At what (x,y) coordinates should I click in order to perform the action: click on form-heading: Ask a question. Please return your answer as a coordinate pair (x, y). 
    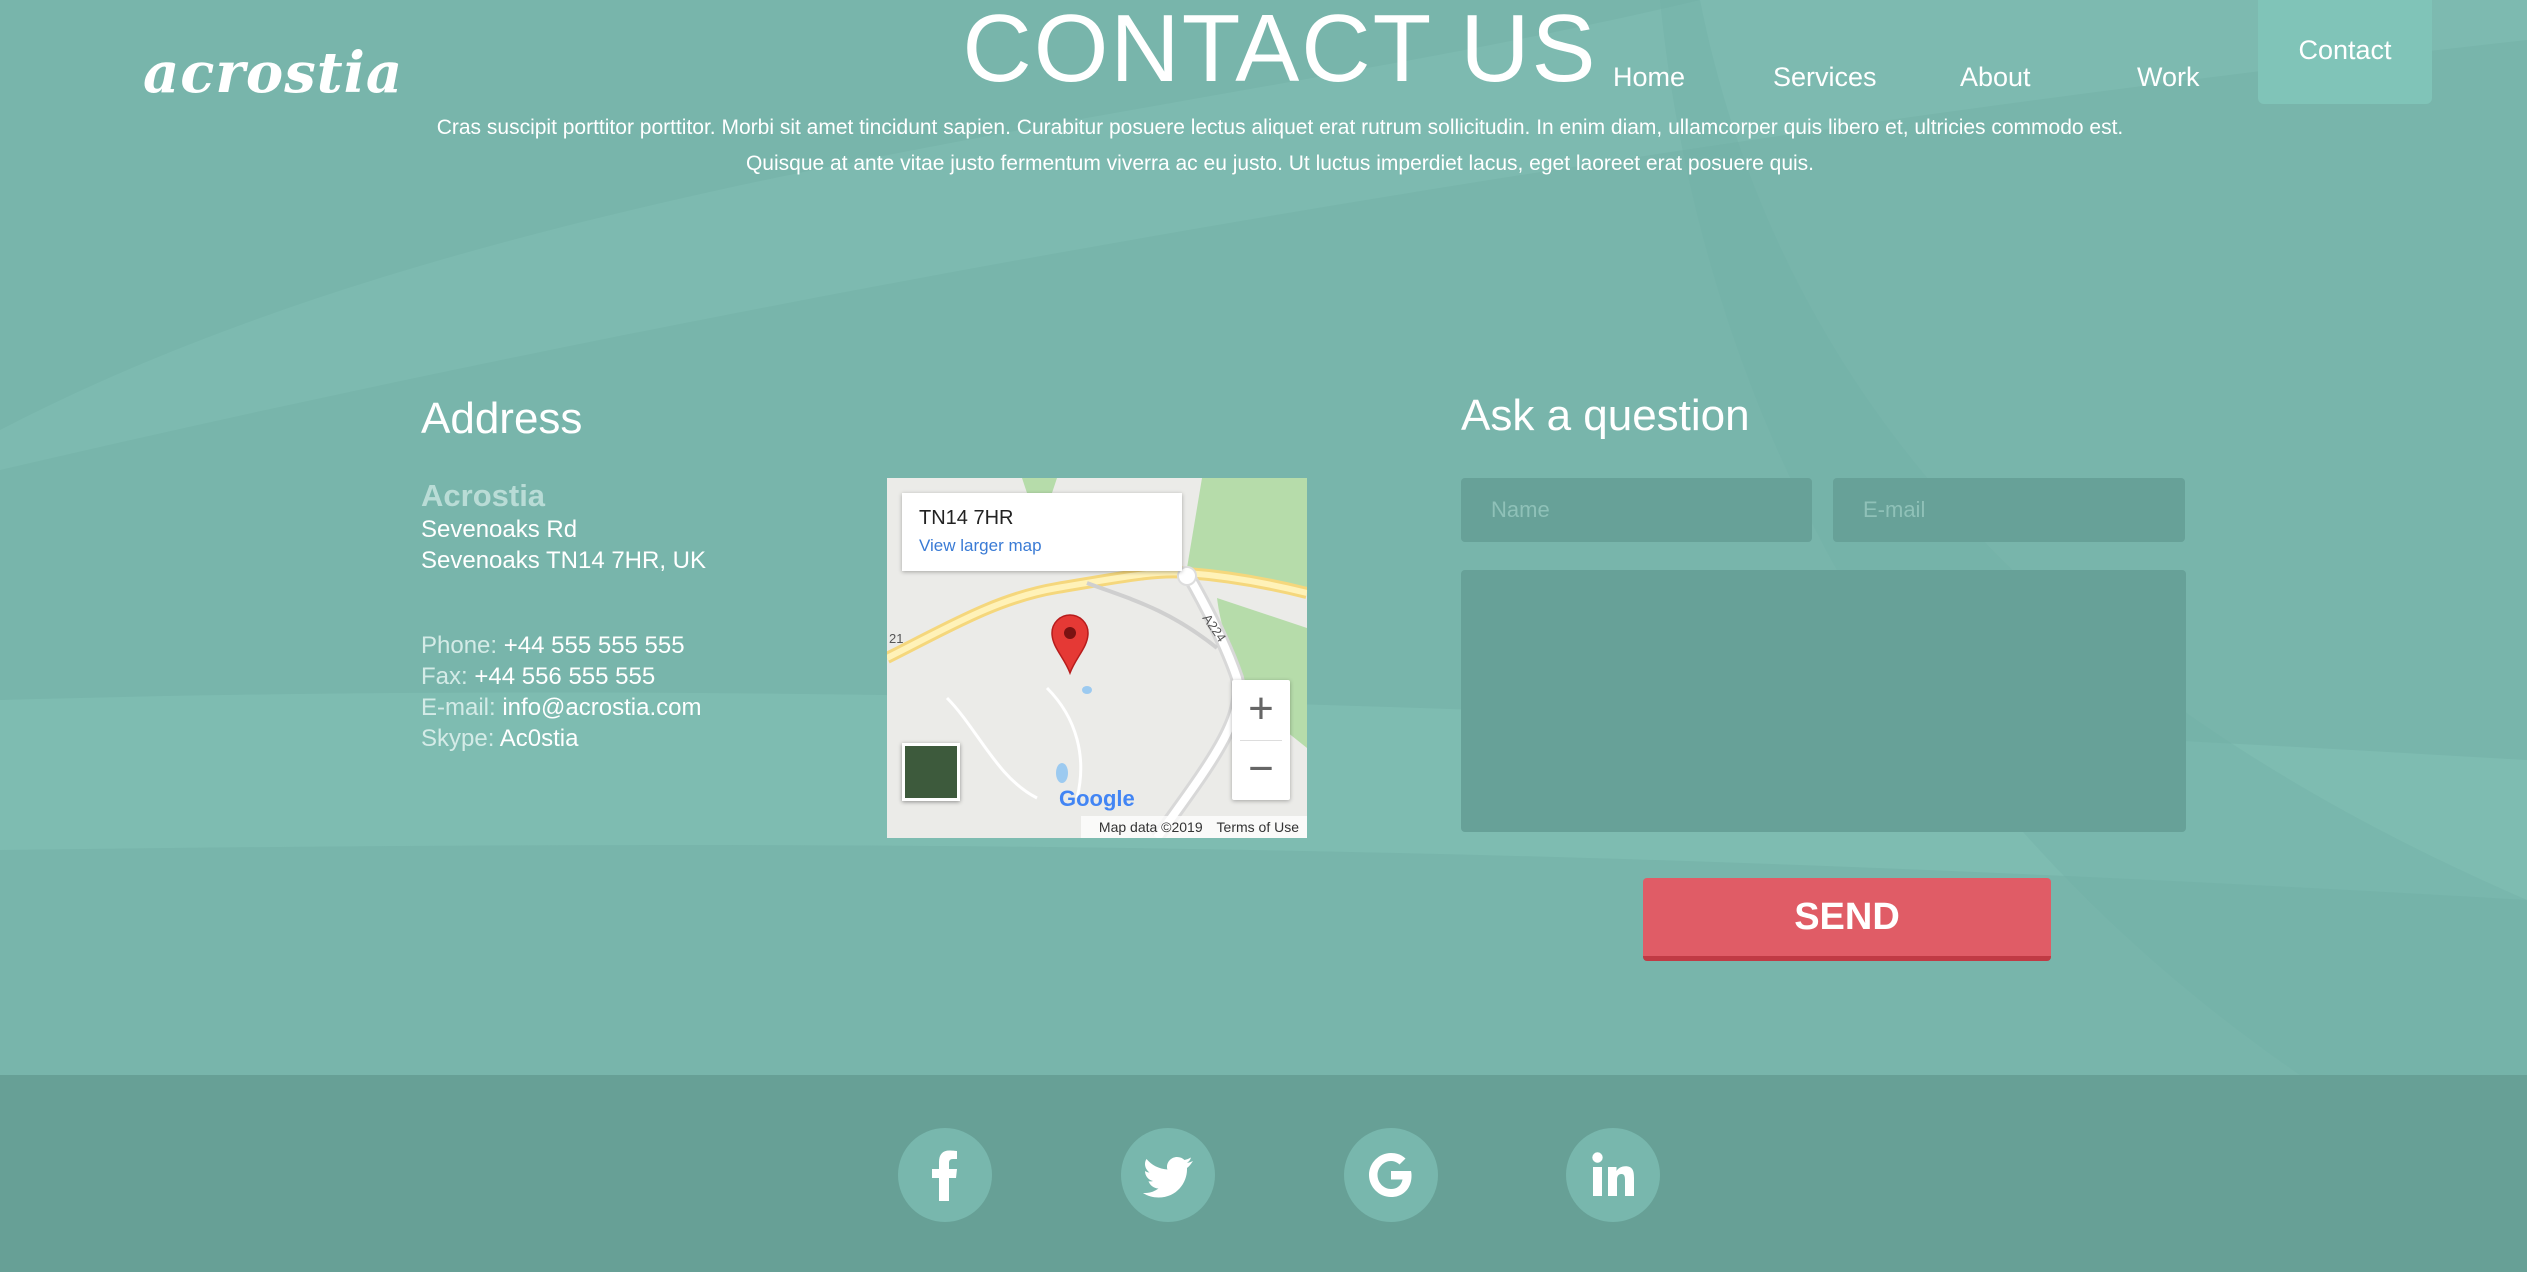
    Looking at the image, I should click on (1605, 415).